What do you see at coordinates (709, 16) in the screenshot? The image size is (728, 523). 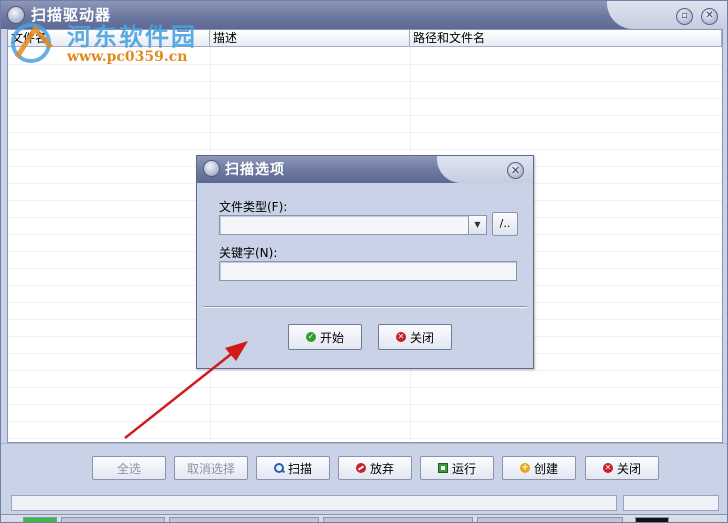 I see `window-close-button: ✕` at bounding box center [709, 16].